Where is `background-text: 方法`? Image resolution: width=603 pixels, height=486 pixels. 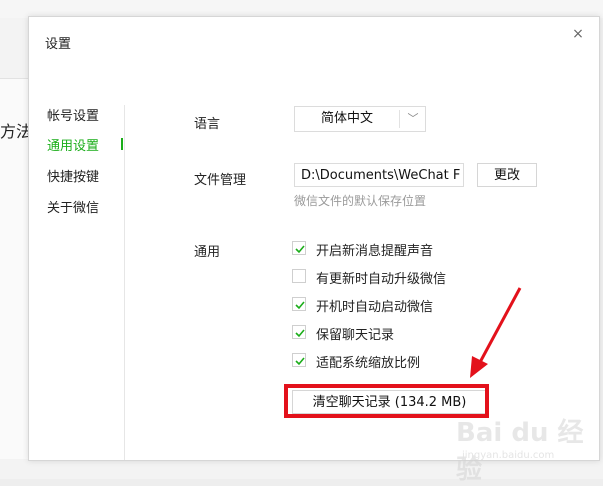
background-text: 方法 is located at coordinates (15, 131).